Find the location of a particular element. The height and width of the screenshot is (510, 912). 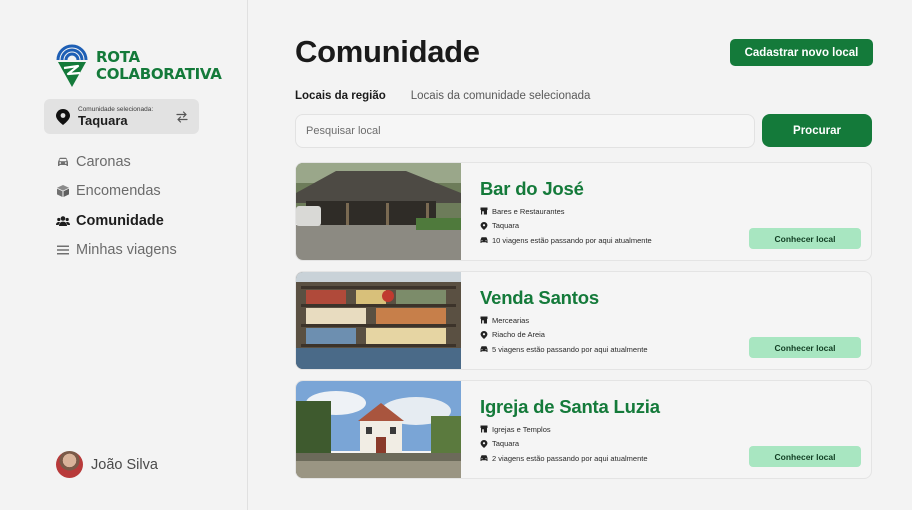

users-icon is located at coordinates (63, 220).